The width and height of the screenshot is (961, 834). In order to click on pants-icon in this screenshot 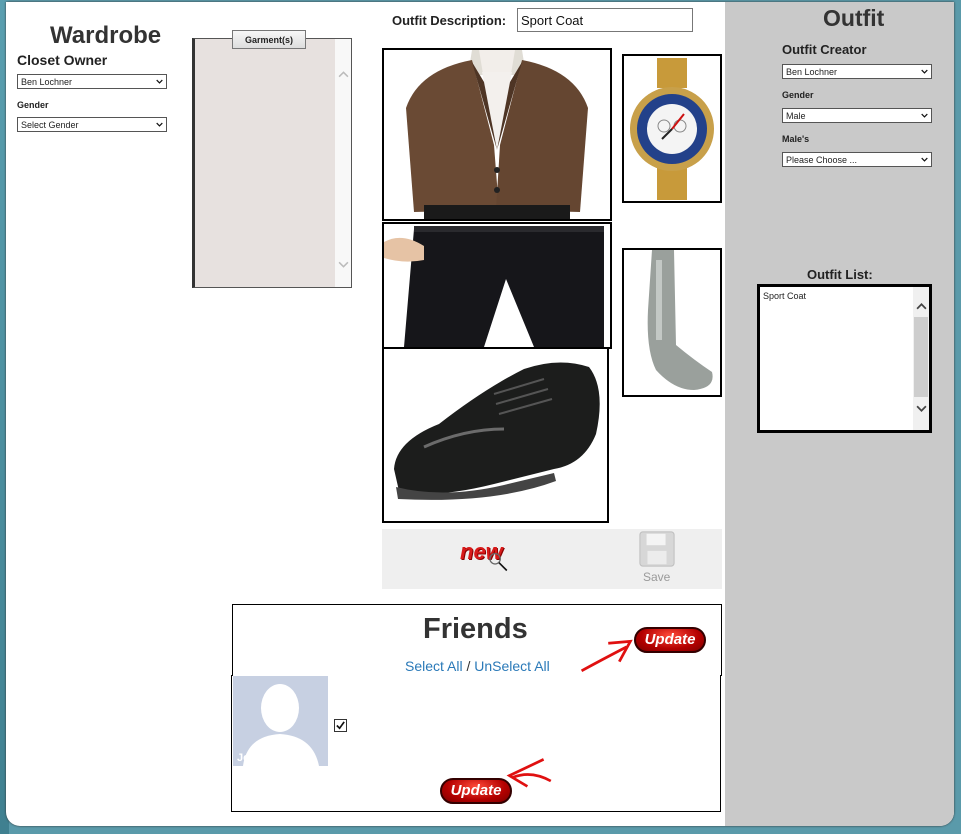, I will do `click(497, 285)`.